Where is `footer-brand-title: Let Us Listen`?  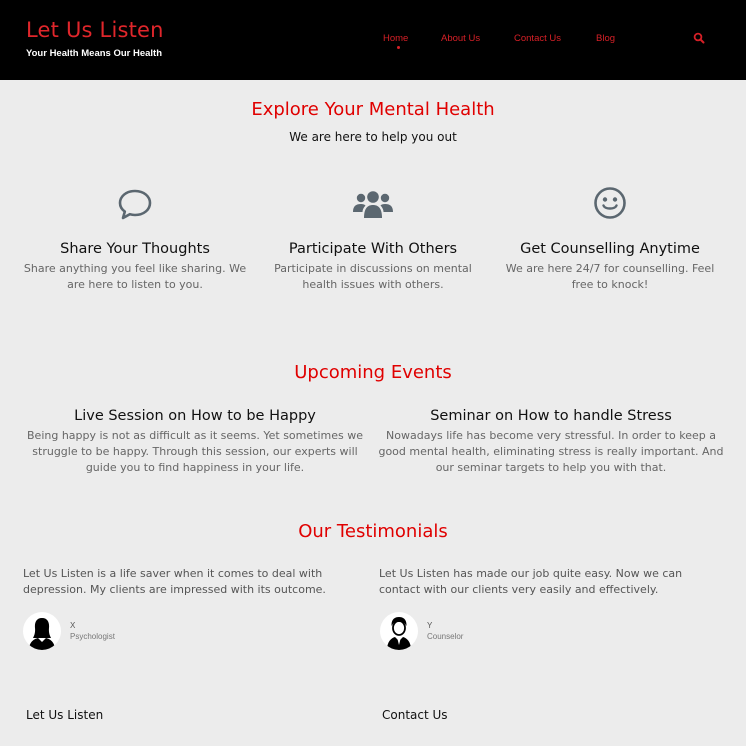 footer-brand-title: Let Us Listen is located at coordinates (65, 715).